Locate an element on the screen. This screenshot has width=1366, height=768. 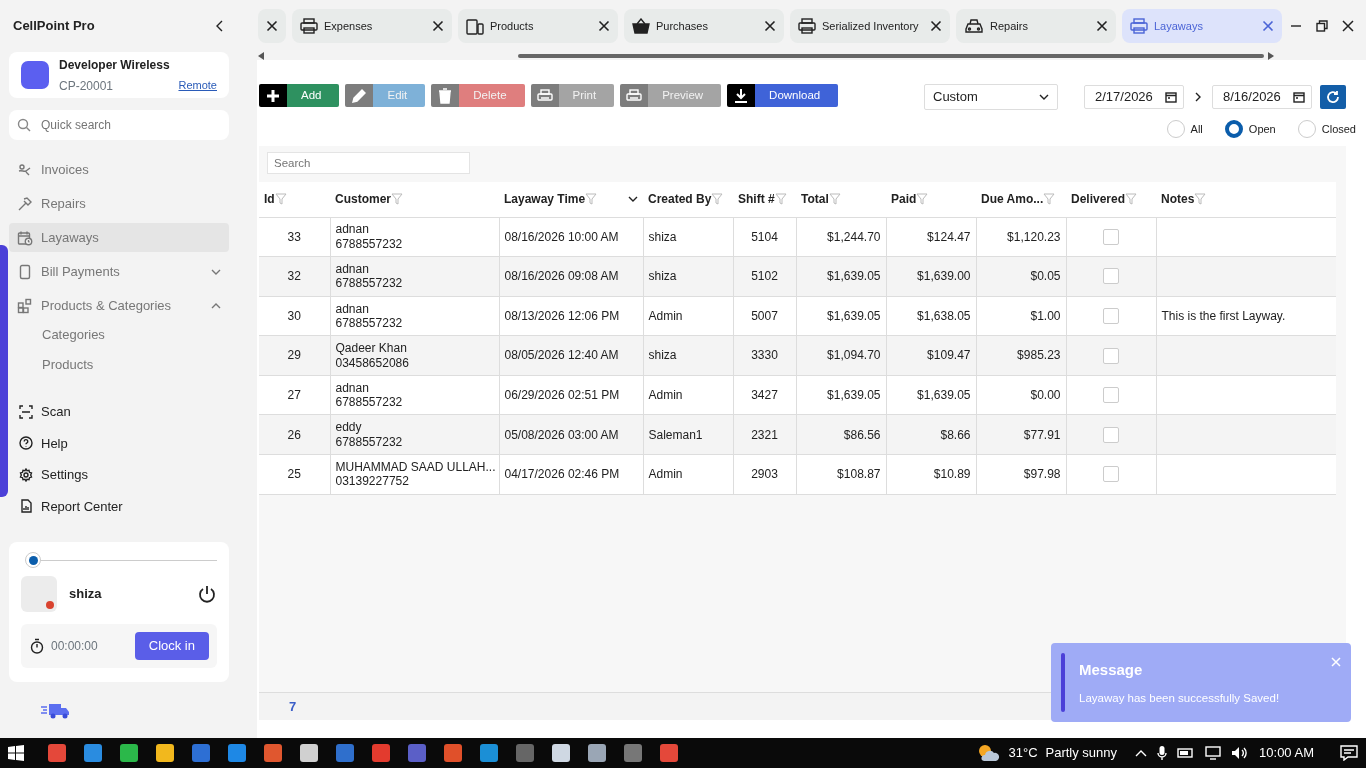
clock-time: 10:00 AM is located at coordinates (1286, 753).